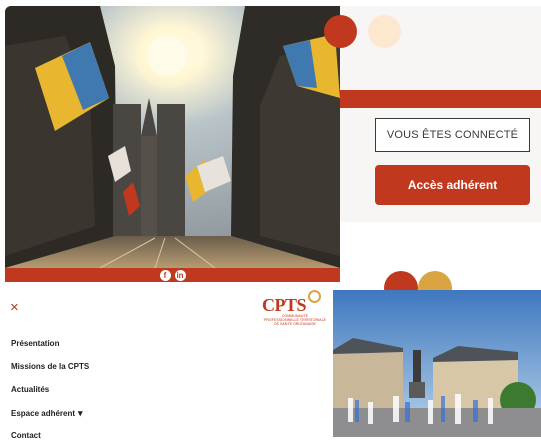 The image size is (541, 440). Describe the element at coordinates (340, 31) in the screenshot. I see `decorative-red-circle` at that location.